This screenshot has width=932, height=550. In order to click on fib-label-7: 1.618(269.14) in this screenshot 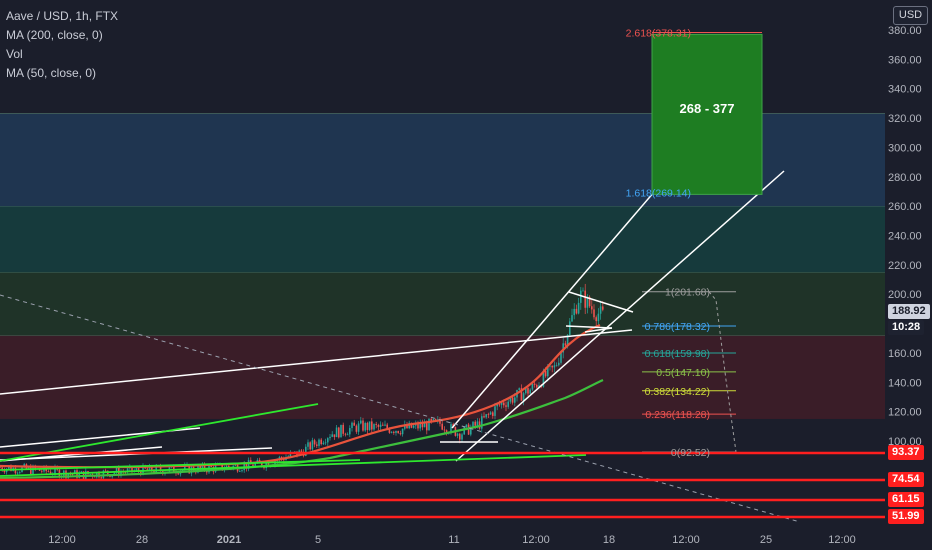, I will do `click(658, 194)`.